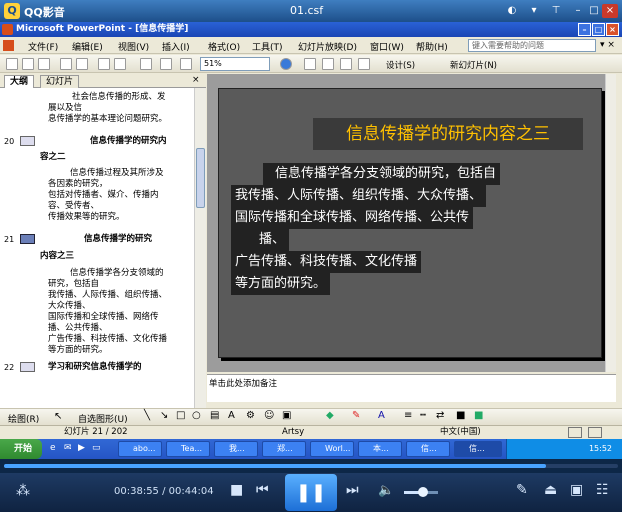  Describe the element at coordinates (387, 46) in the screenshot. I see `menu-window: 窗口(W)` at that location.